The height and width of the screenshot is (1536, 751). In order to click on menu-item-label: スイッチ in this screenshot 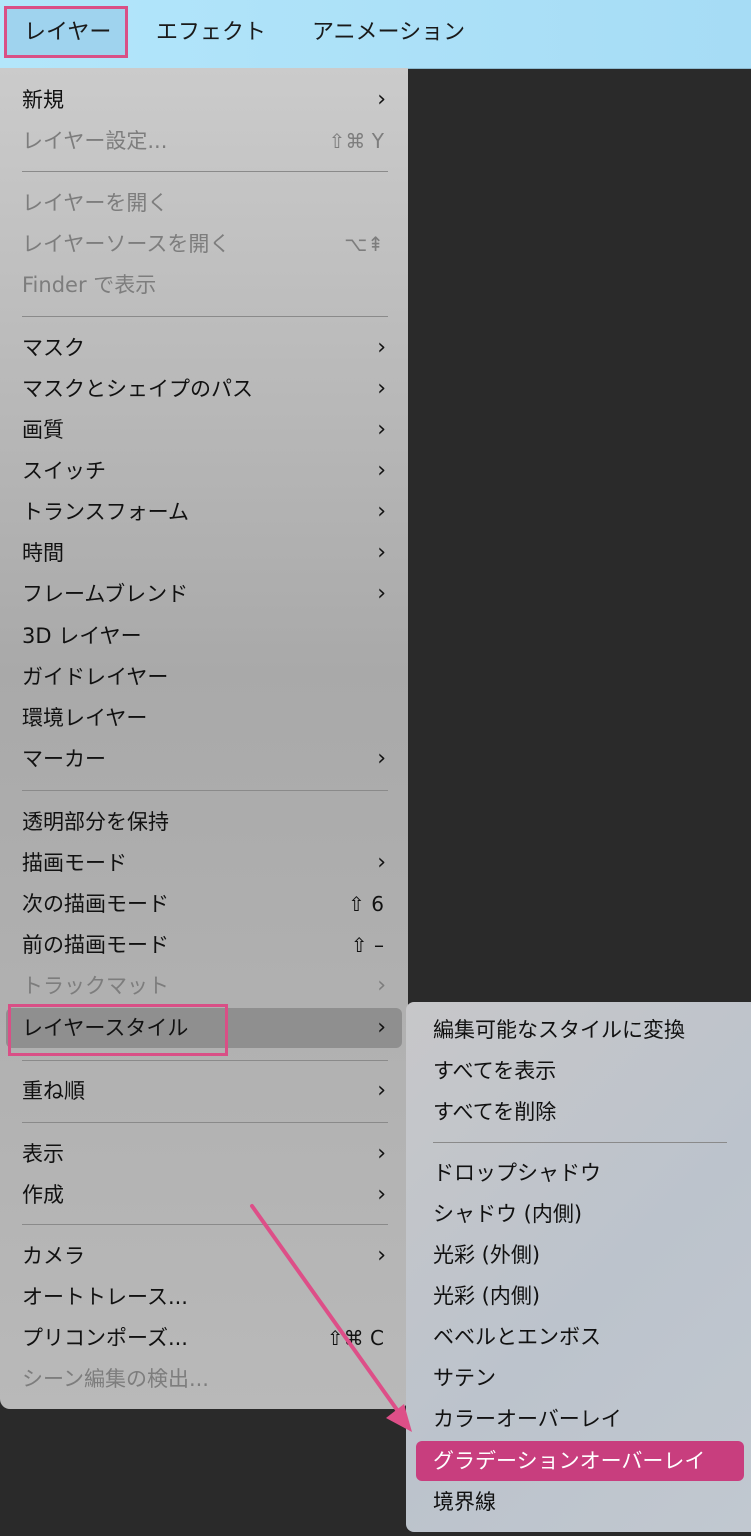, I will do `click(64, 471)`.